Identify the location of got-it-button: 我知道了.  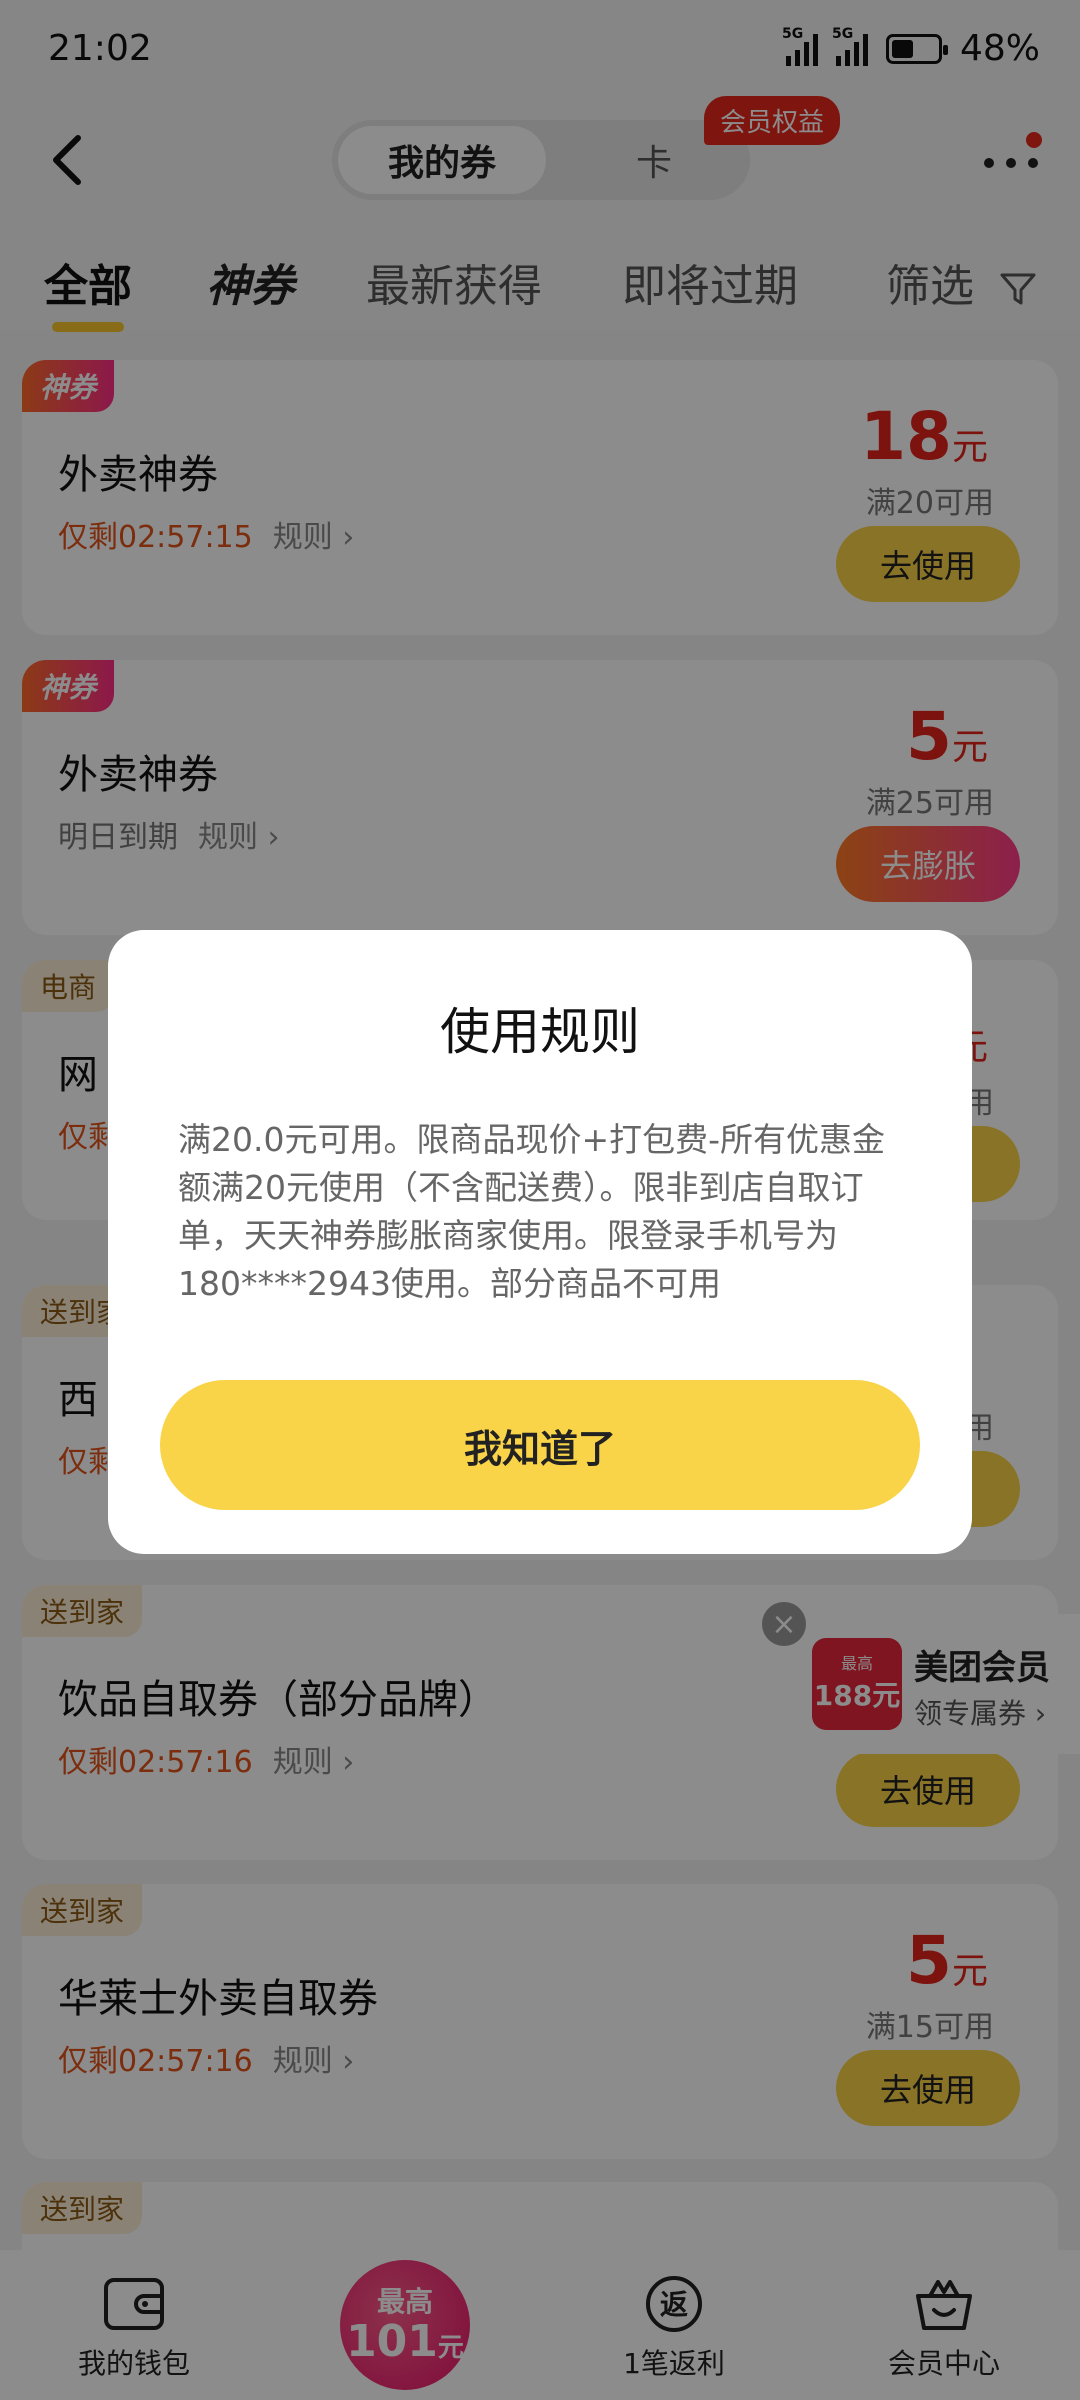
(540, 1445).